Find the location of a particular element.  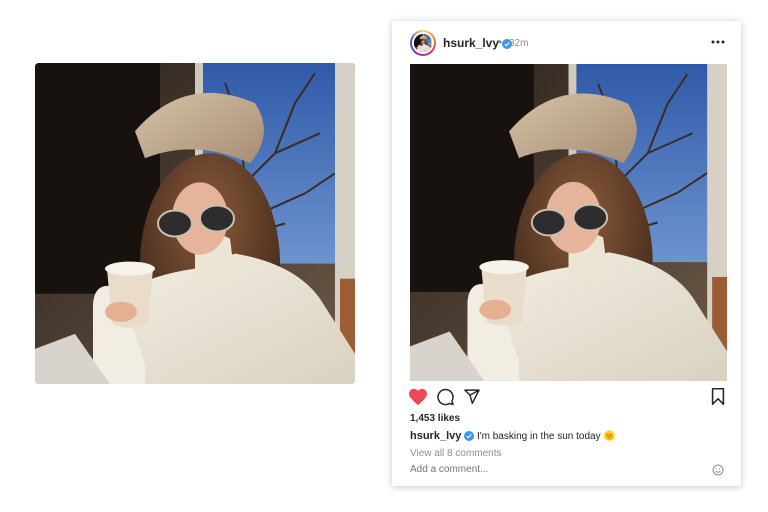

comment-bubble-icon is located at coordinates (445, 397).